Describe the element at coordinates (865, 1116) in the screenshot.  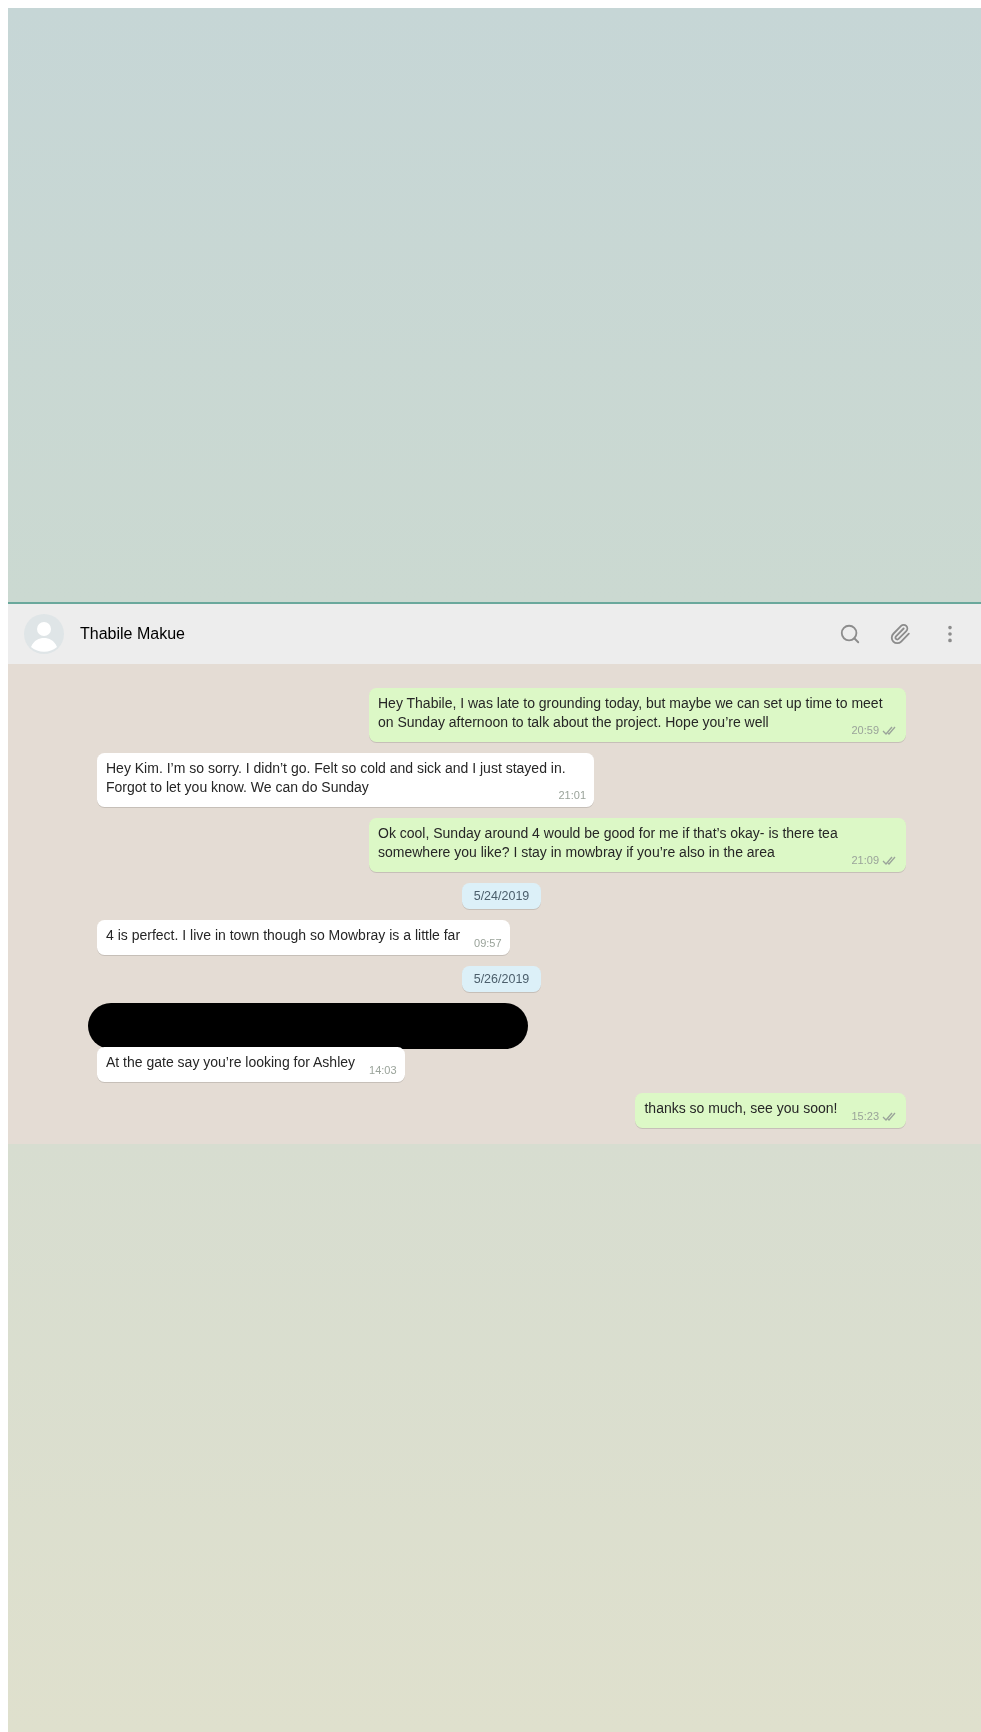
I see `message-time: 15:23` at that location.